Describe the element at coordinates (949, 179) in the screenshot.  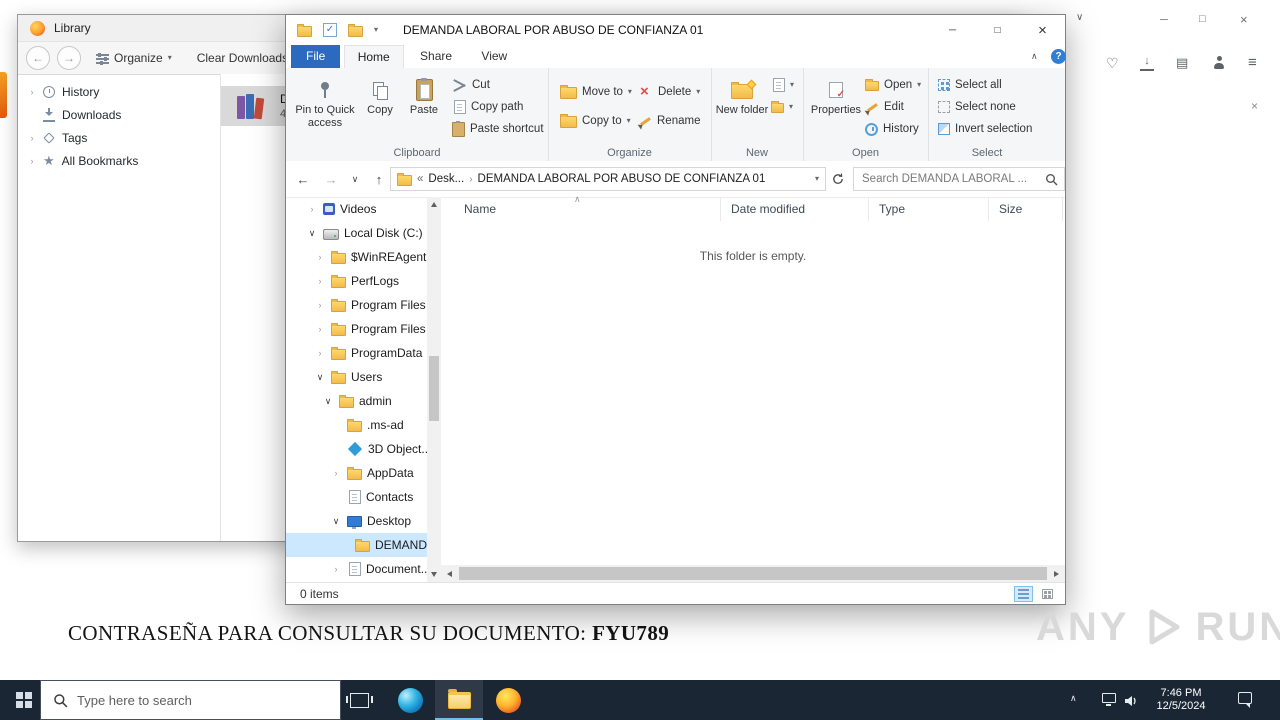
I see `explorer-search-input` at that location.